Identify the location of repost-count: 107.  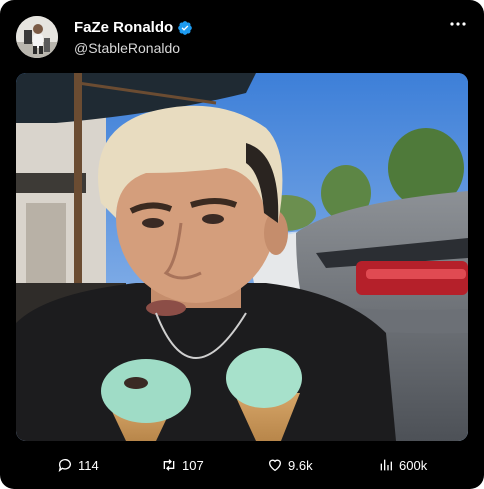
(193, 465).